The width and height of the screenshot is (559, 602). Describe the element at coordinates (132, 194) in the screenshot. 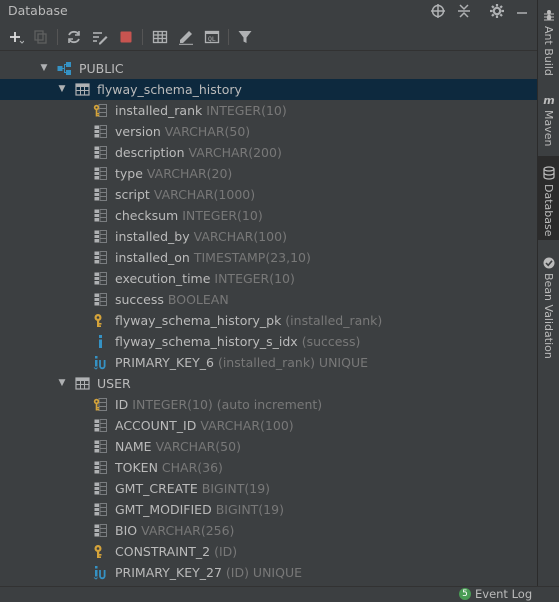

I see `node-name: script` at that location.